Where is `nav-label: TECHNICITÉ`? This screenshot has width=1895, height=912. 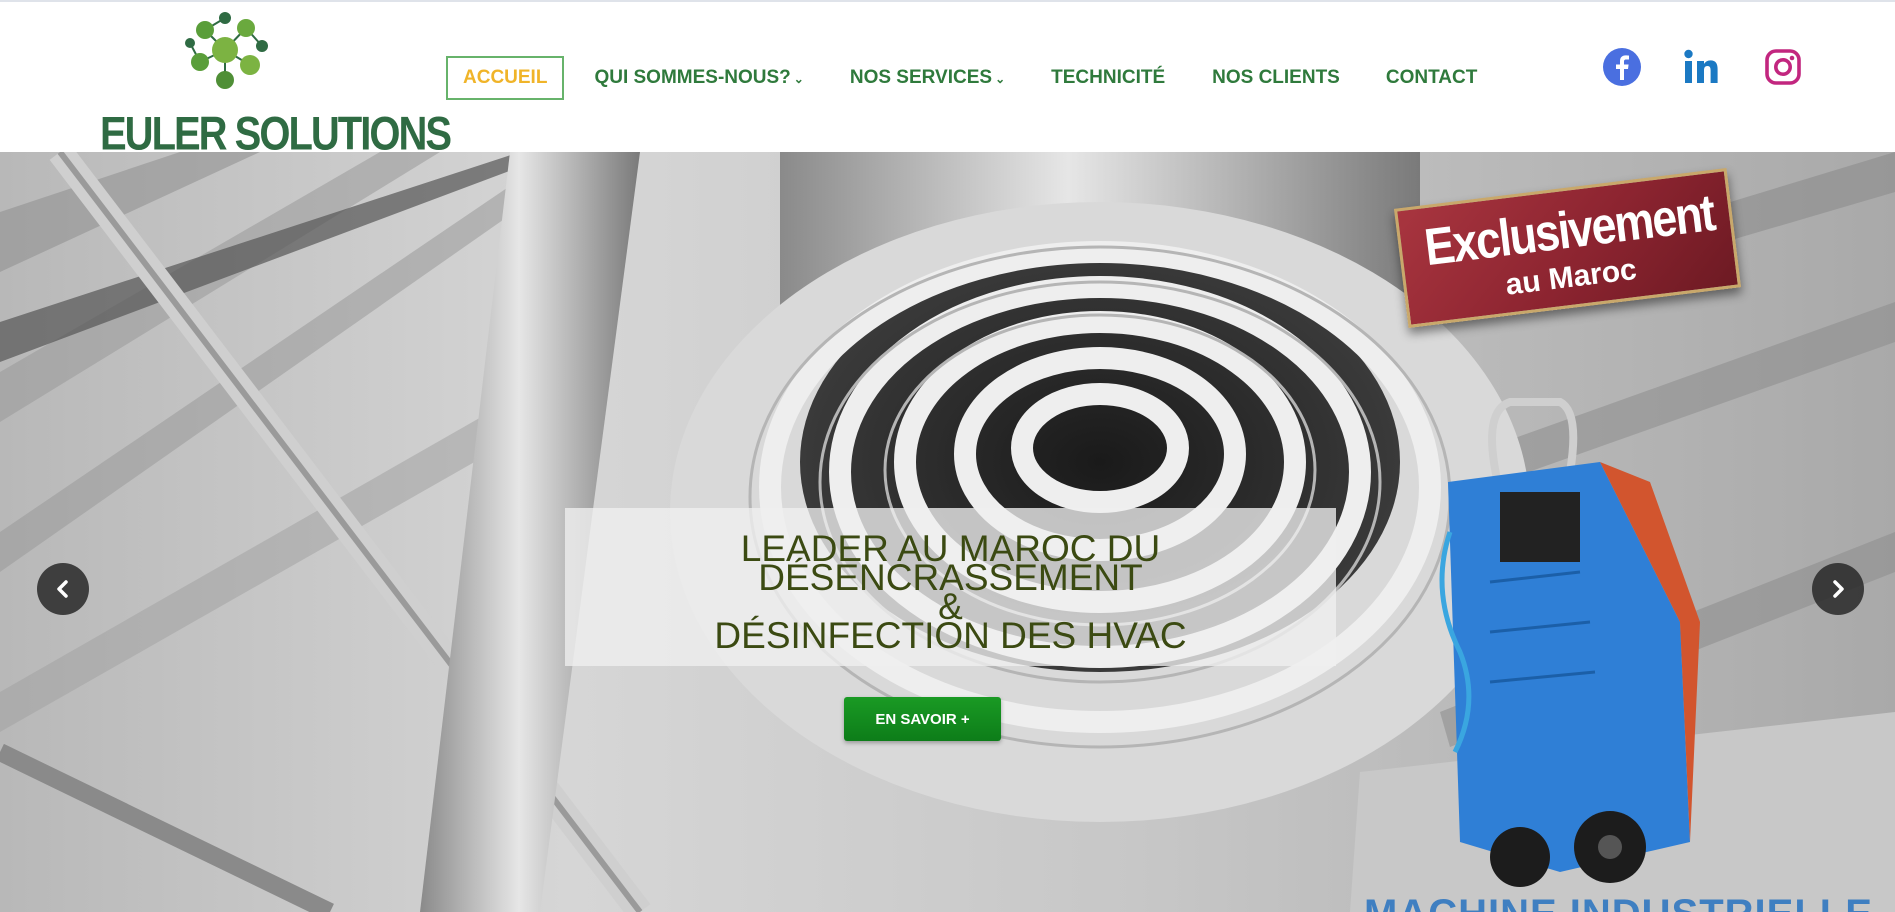 nav-label: TECHNICITÉ is located at coordinates (1108, 77).